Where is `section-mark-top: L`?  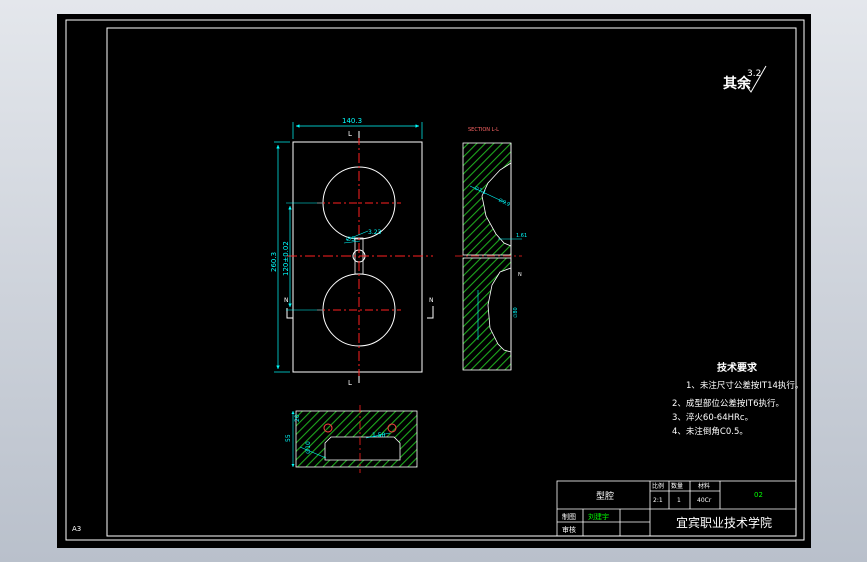
section-mark-top: L is located at coordinates (350, 134).